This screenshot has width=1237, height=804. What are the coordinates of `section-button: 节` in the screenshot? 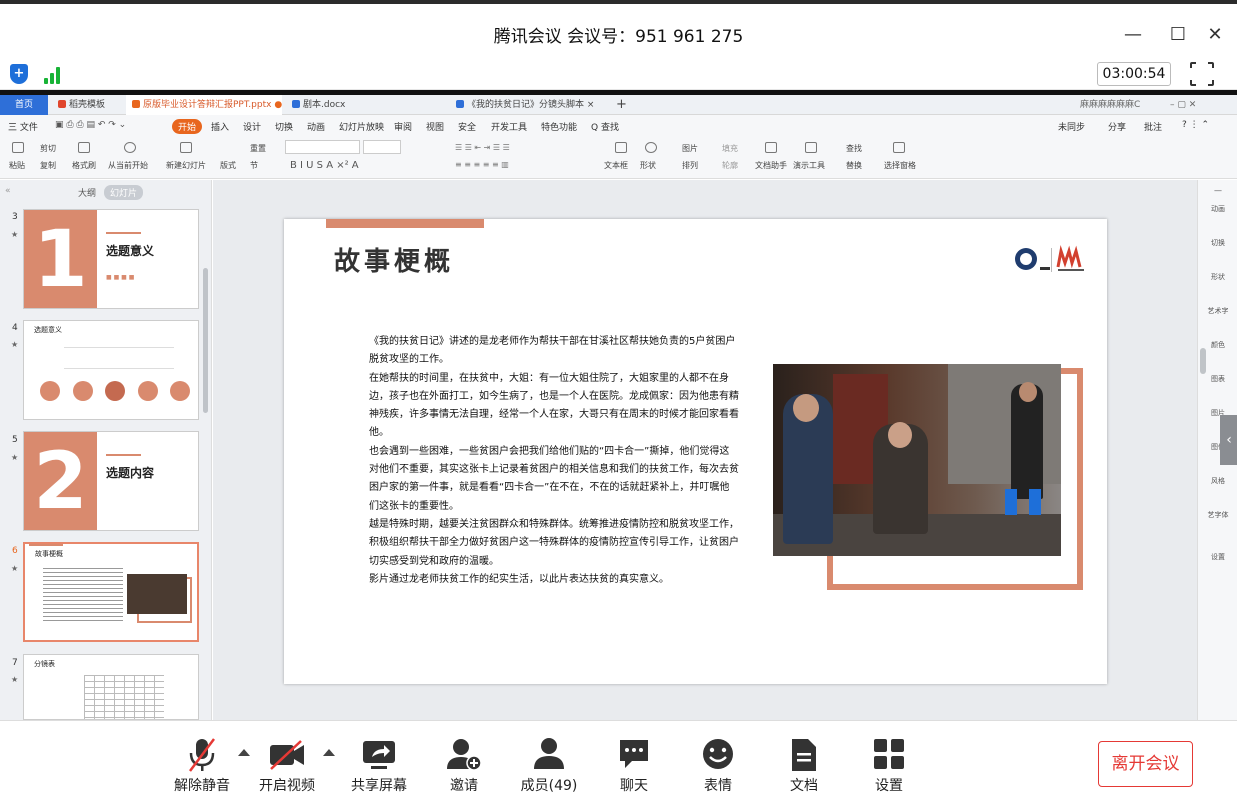 It's located at (254, 165).